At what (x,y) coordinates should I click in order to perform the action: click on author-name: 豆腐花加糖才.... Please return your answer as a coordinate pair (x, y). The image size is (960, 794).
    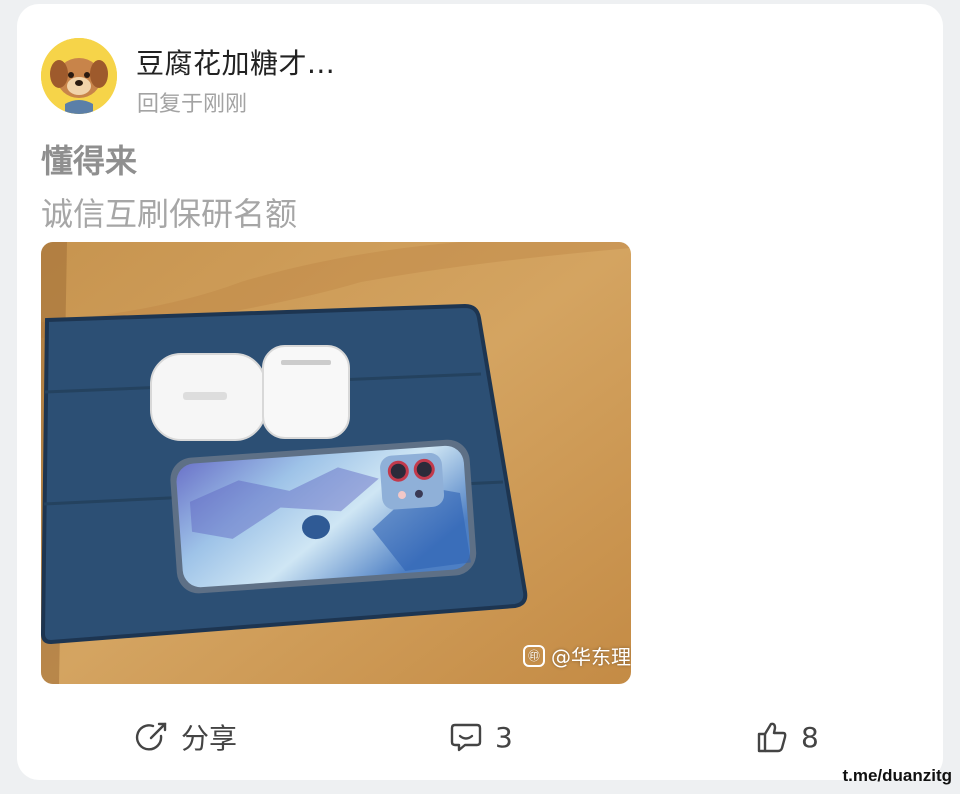
    Looking at the image, I should click on (235, 62).